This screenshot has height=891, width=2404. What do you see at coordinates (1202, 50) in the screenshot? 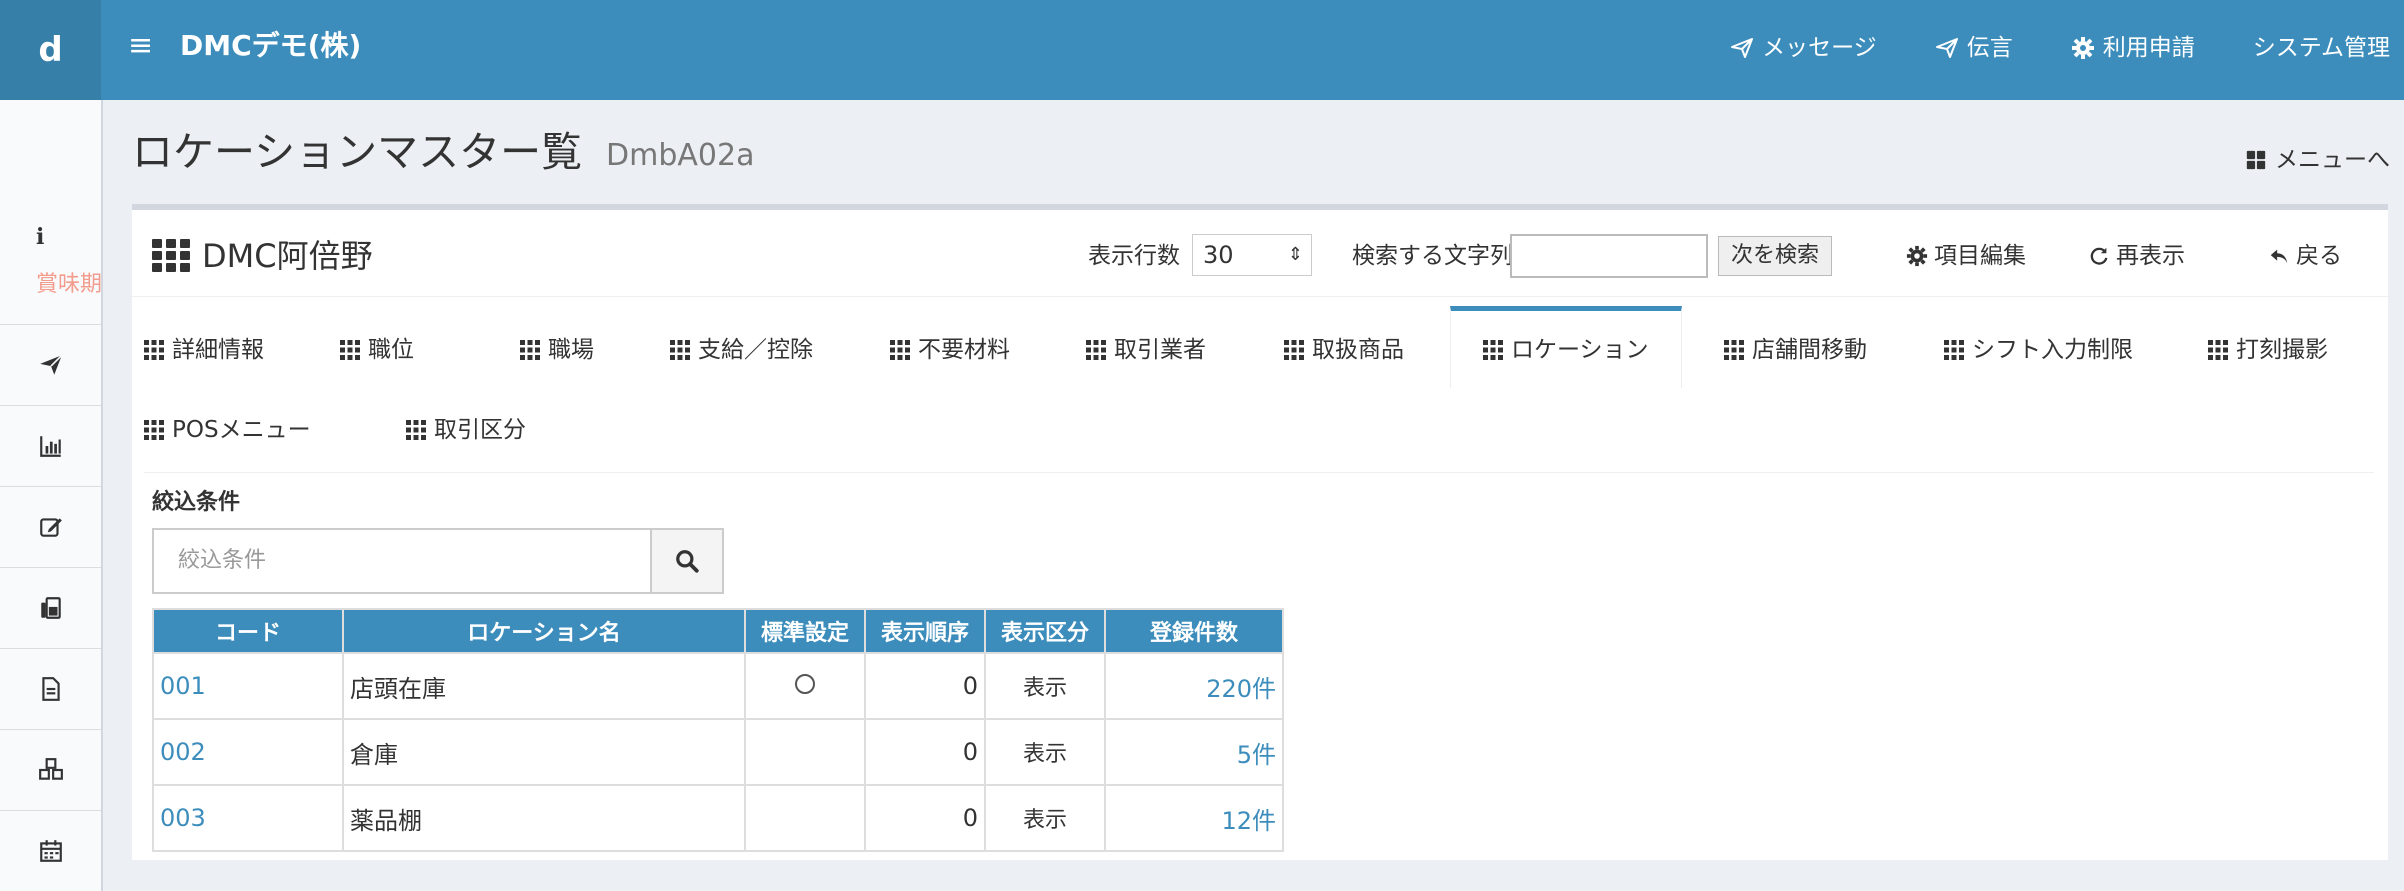
I see `top-navbar: d ≡ DMCデモ(株) メッセージ 伝言 利用申請 システム管理` at bounding box center [1202, 50].